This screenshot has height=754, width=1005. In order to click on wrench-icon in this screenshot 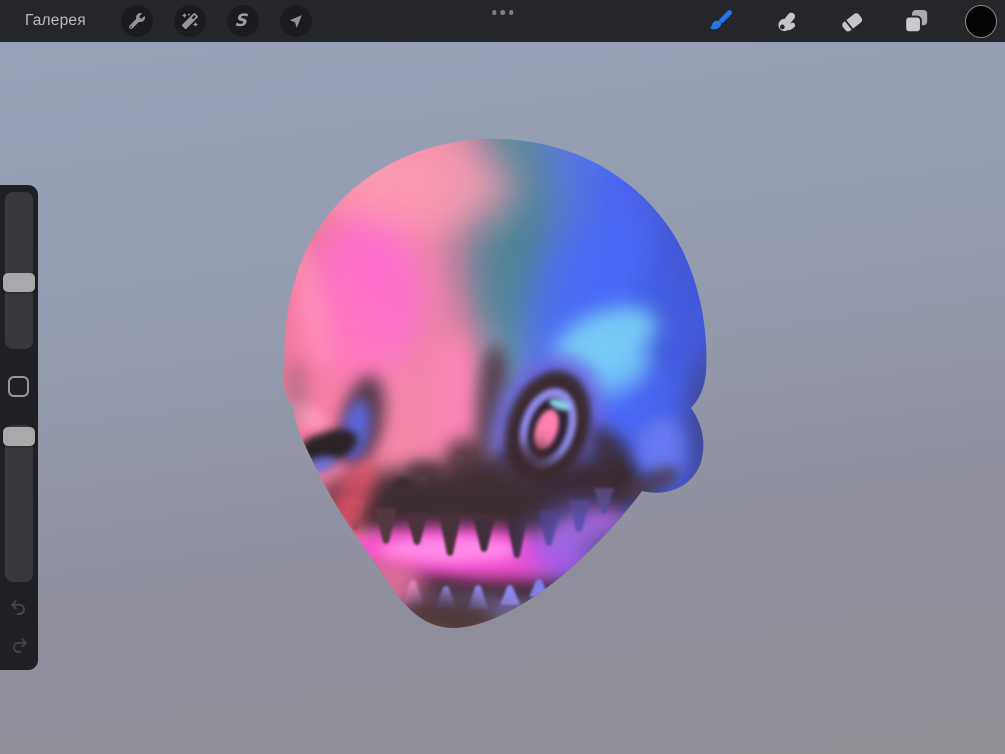, I will do `click(136, 21)`.